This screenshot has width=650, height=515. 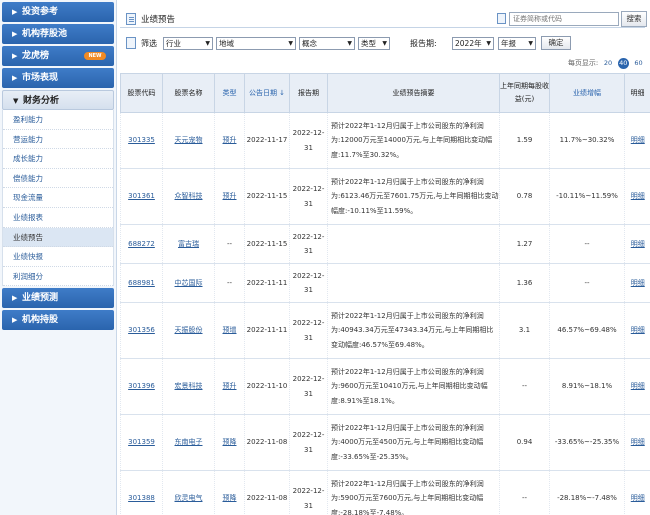 What do you see at coordinates (638, 63) in the screenshot?
I see `per-page-60: 60` at bounding box center [638, 63].